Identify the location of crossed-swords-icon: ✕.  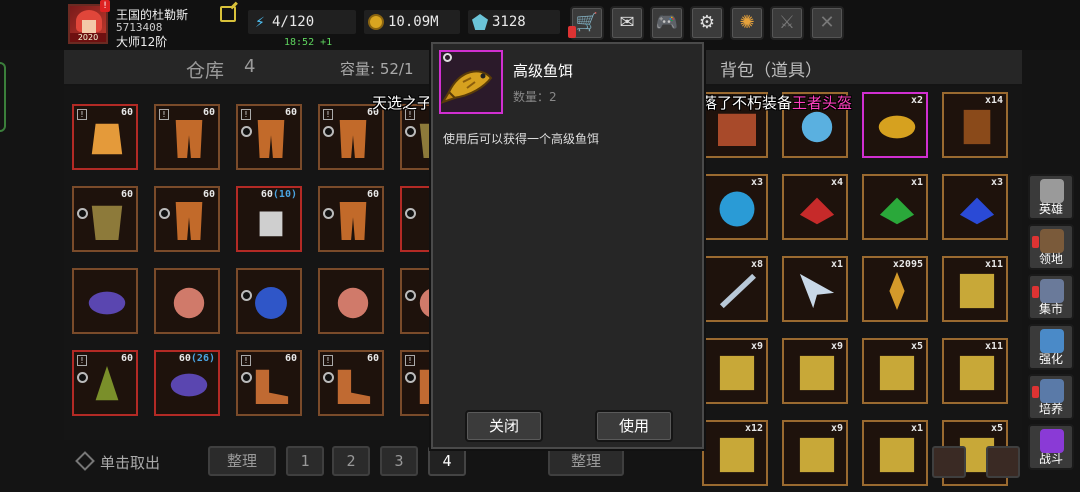
(827, 22).